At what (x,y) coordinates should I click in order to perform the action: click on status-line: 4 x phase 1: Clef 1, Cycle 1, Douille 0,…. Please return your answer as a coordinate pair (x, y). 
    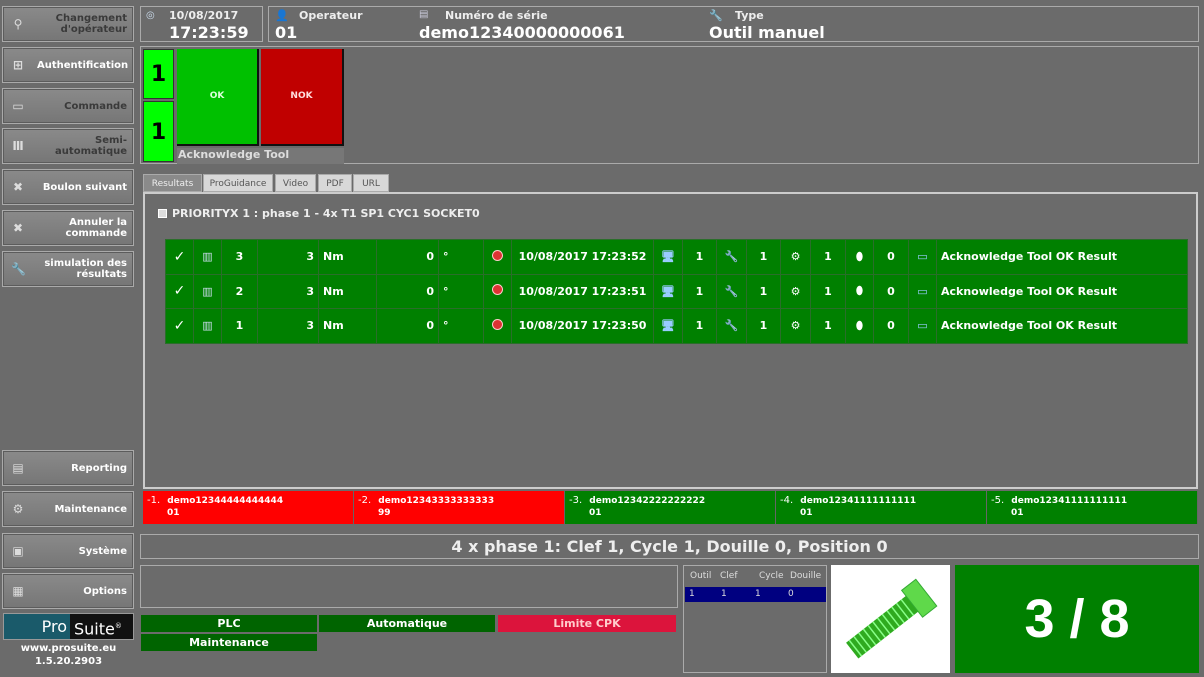
    Looking at the image, I should click on (669, 546).